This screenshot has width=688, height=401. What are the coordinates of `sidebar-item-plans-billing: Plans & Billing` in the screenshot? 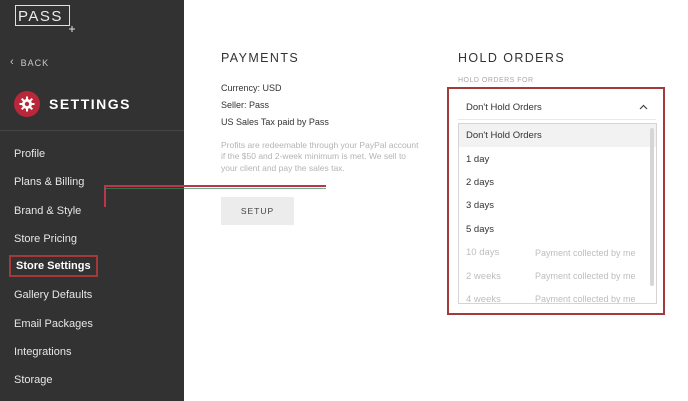 It's located at (49, 182).